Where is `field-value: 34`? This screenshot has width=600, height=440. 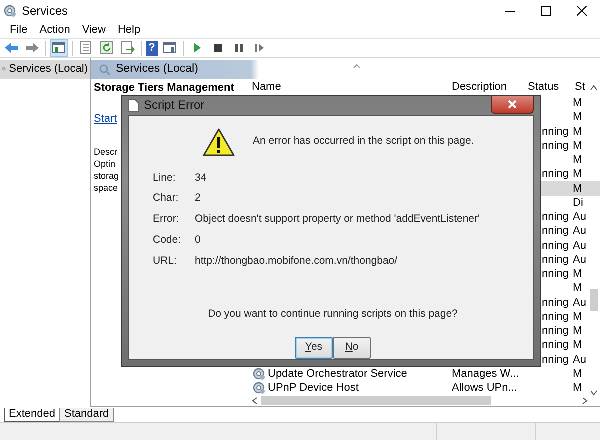 field-value: 34 is located at coordinates (201, 178).